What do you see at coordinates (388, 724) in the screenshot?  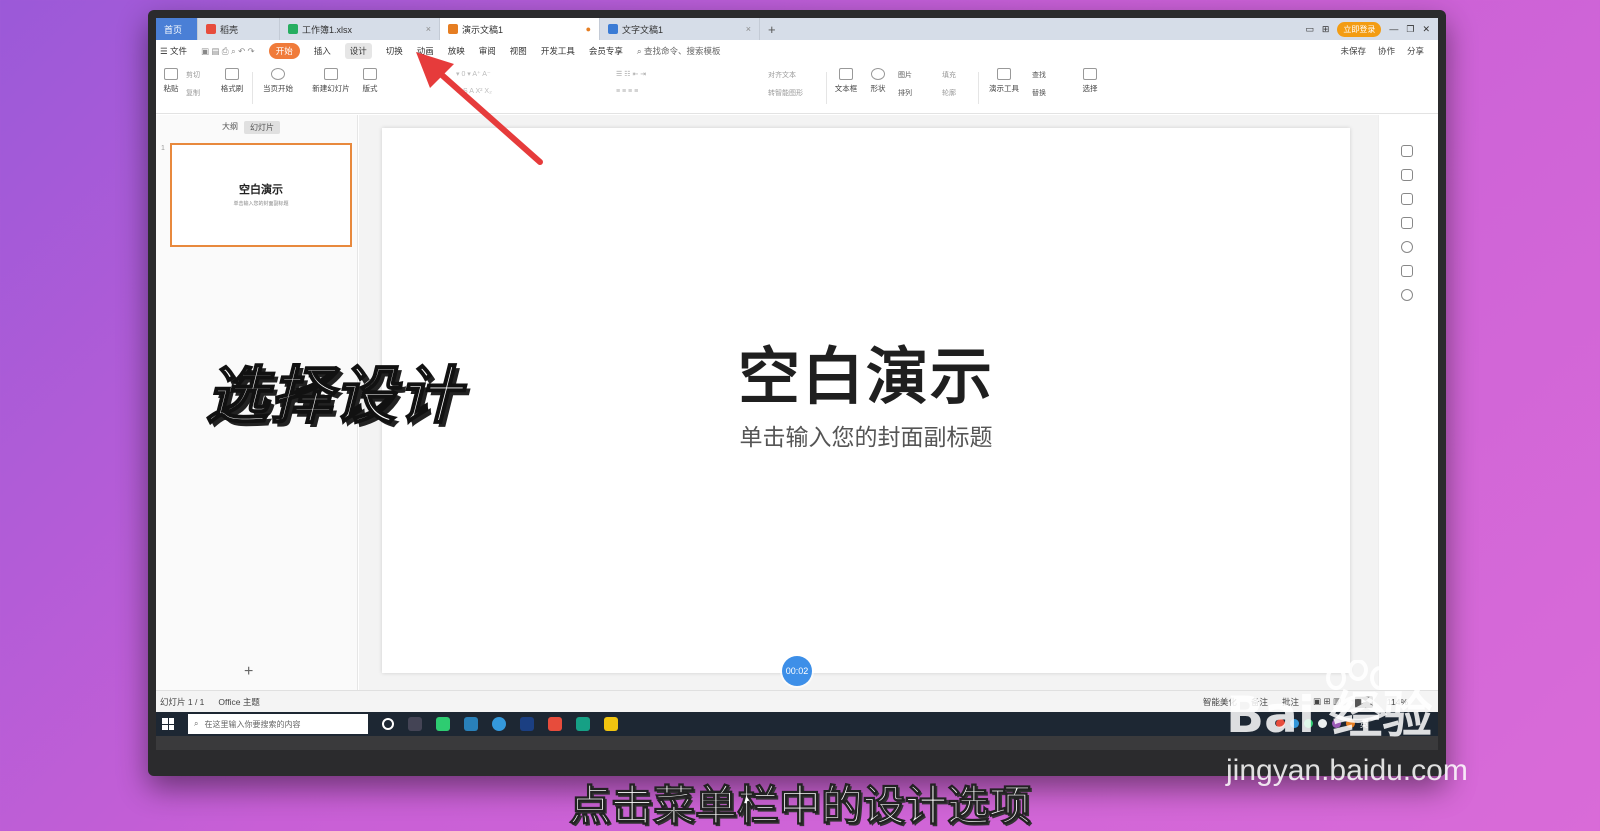 I see `cortana-icon` at bounding box center [388, 724].